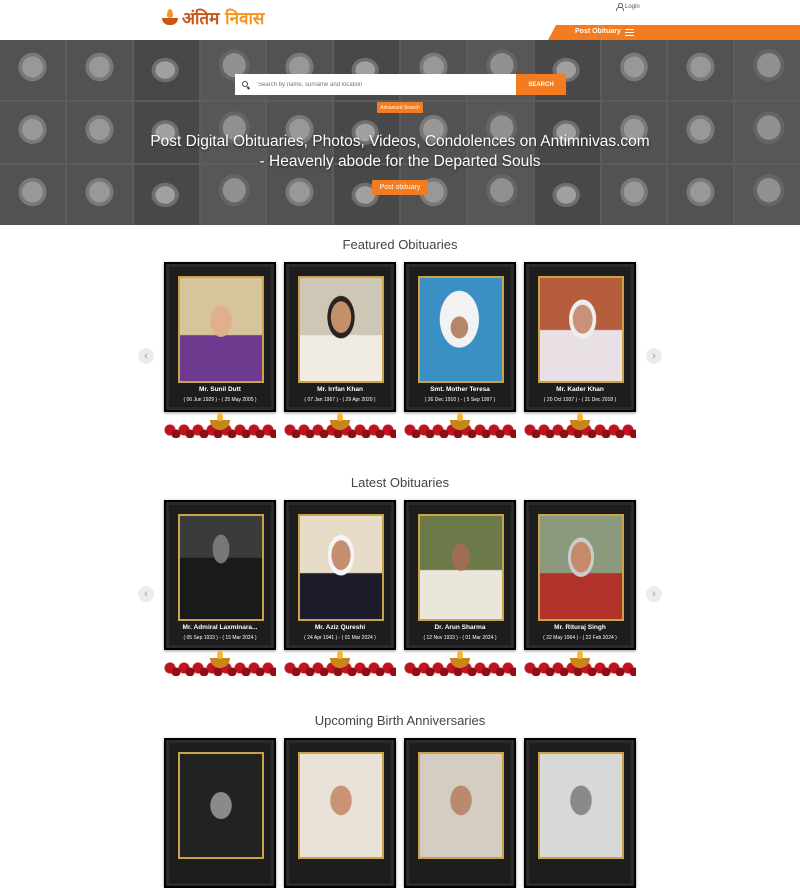 The height and width of the screenshot is (888, 800). What do you see at coordinates (385, 84) in the screenshot?
I see `search-input` at bounding box center [385, 84].